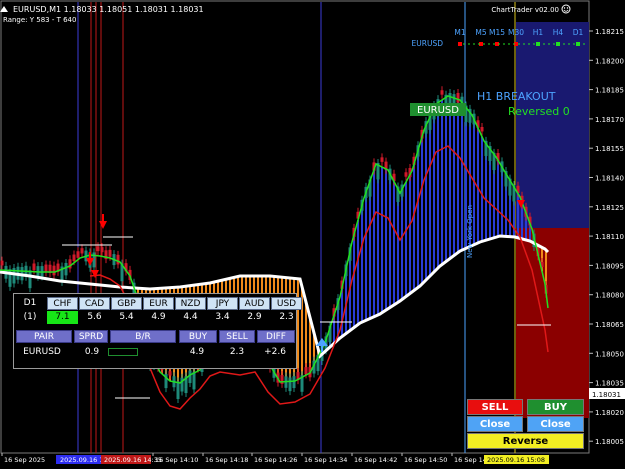 The height and width of the screenshot is (469, 625). What do you see at coordinates (254, 317) in the screenshot?
I see `currency-value-aud: 2.9` at bounding box center [254, 317].